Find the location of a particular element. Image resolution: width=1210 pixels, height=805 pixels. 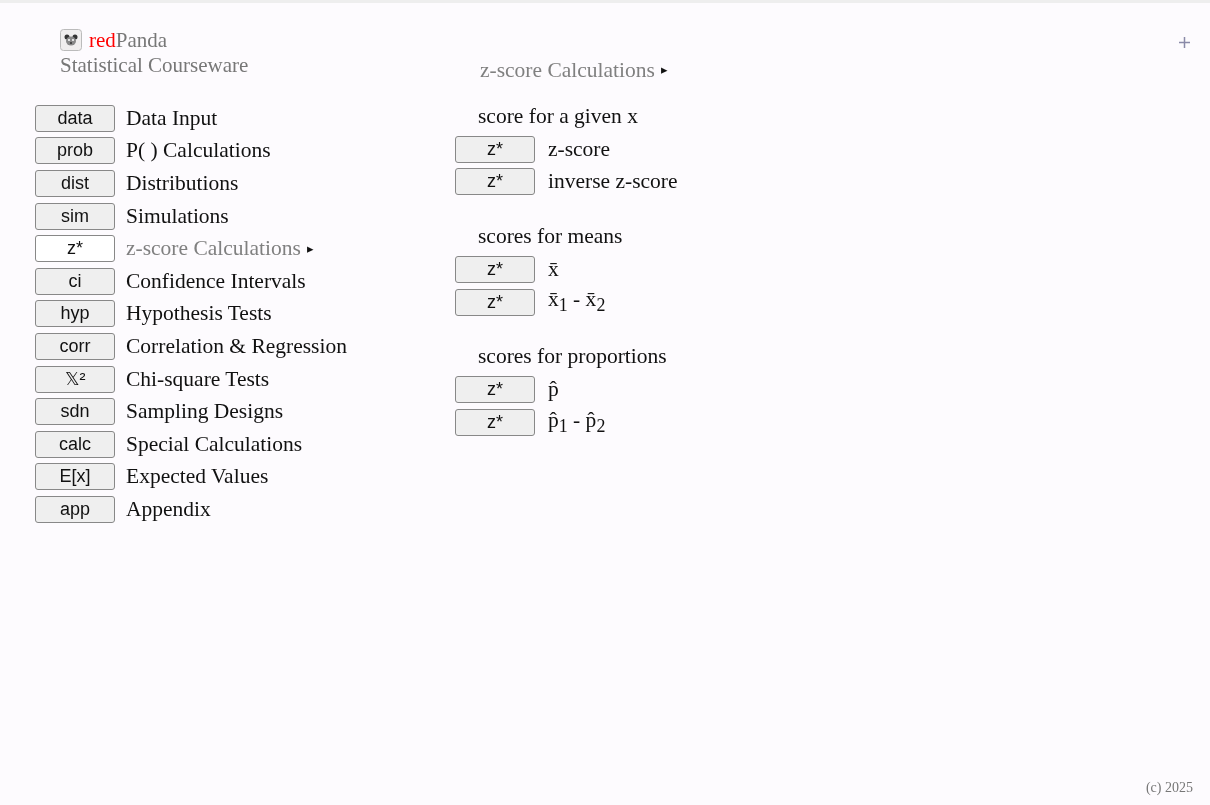

menu-button: calc is located at coordinates (75, 444).